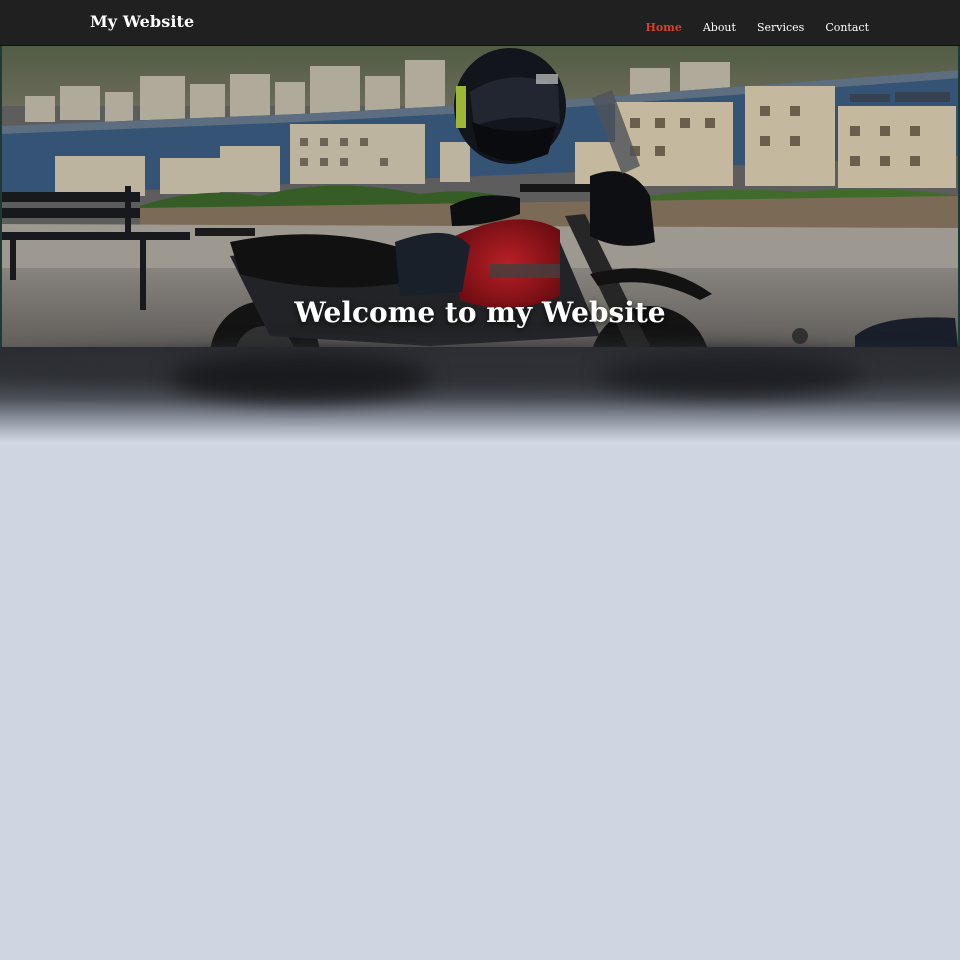  I want to click on nav-link-about: About, so click(719, 27).